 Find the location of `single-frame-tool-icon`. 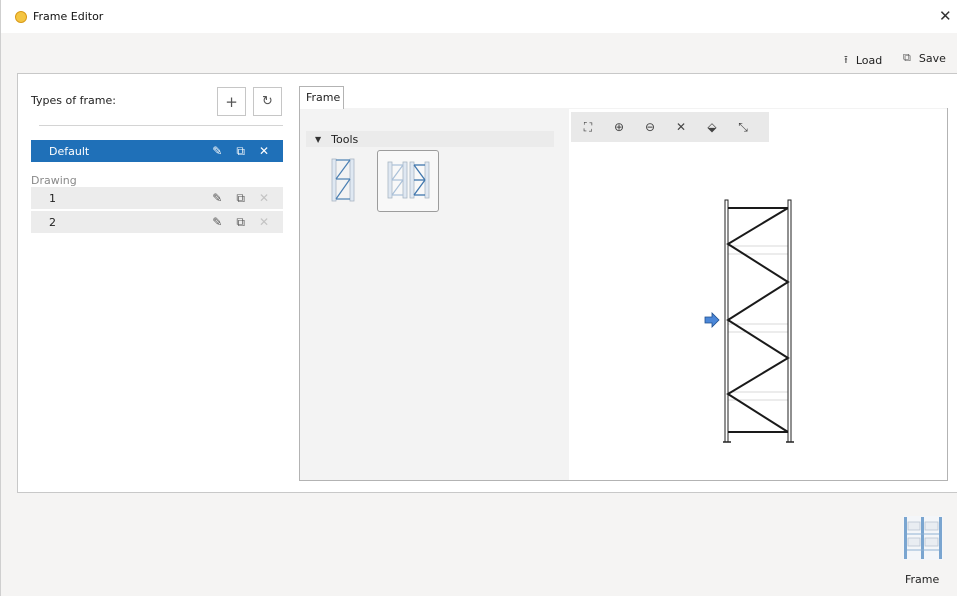

single-frame-tool-icon is located at coordinates (343, 180).